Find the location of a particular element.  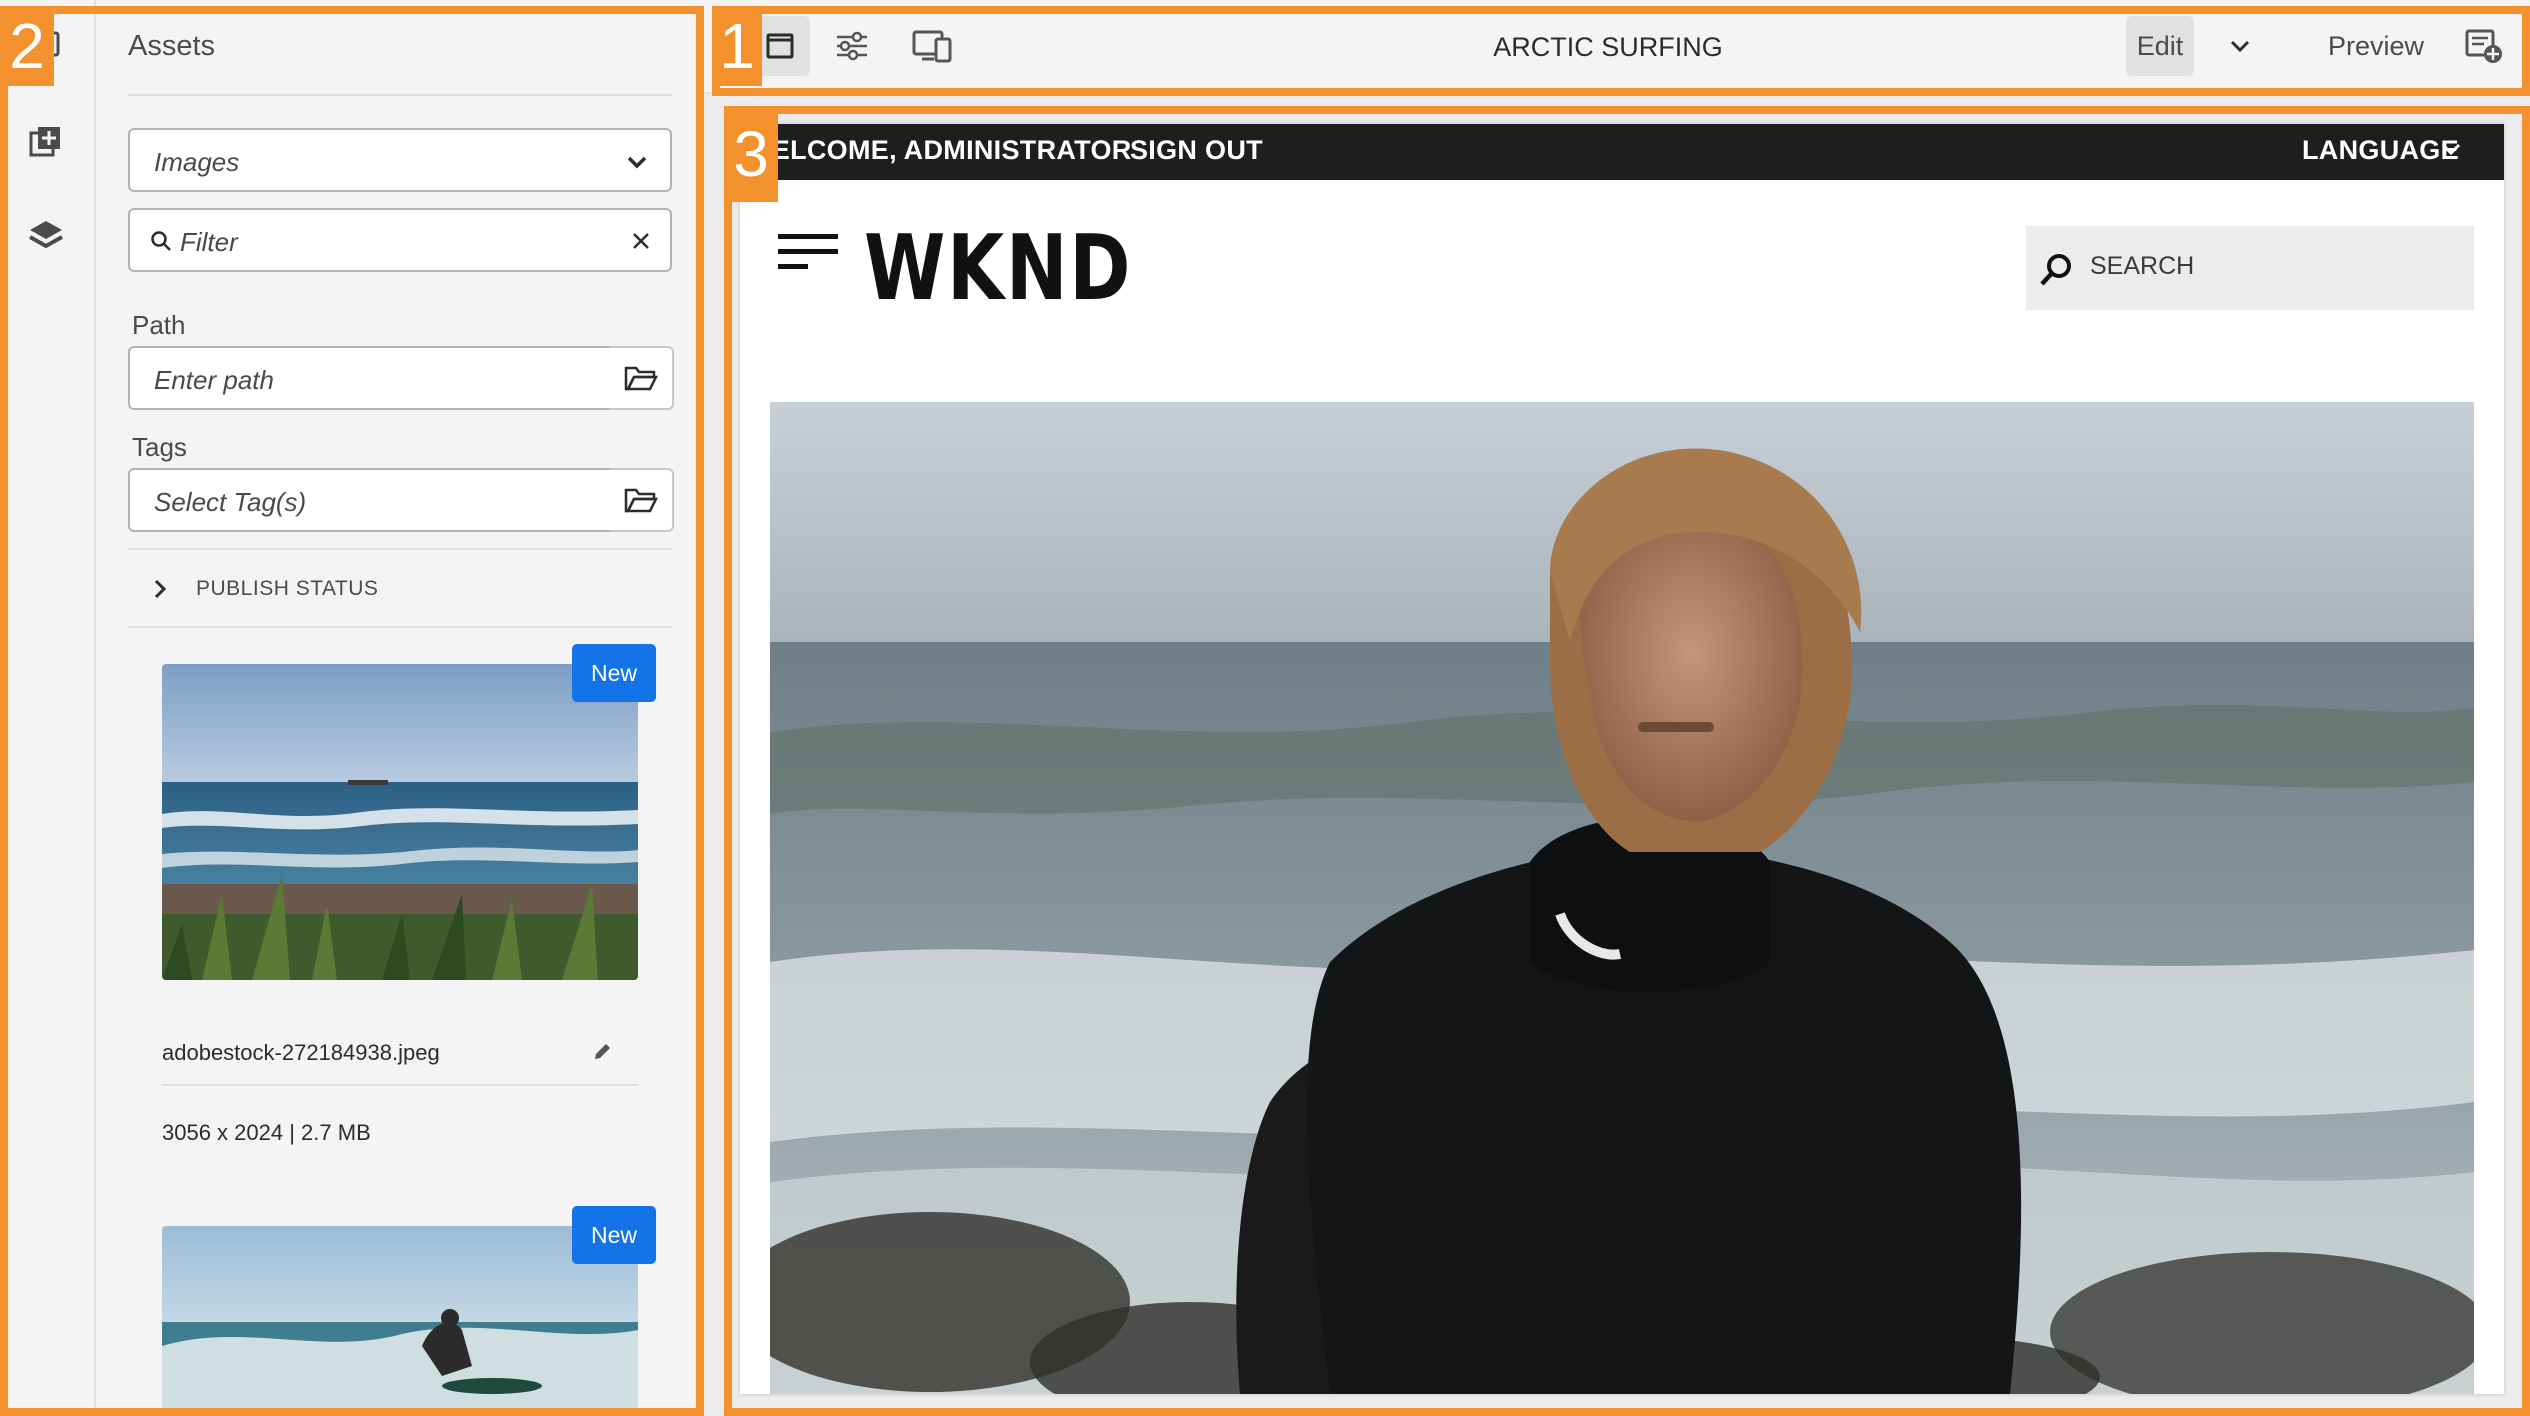

edit-pencil-icon is located at coordinates (603, 1051).